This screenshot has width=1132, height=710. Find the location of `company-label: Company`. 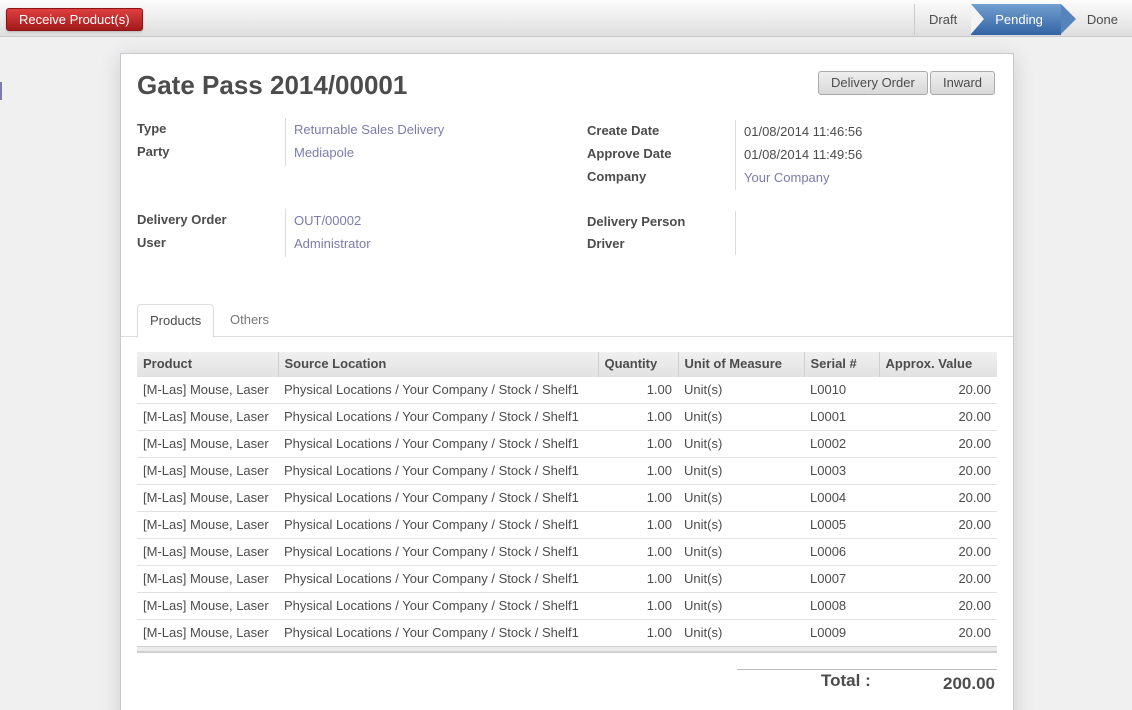

company-label: Company is located at coordinates (617, 176).